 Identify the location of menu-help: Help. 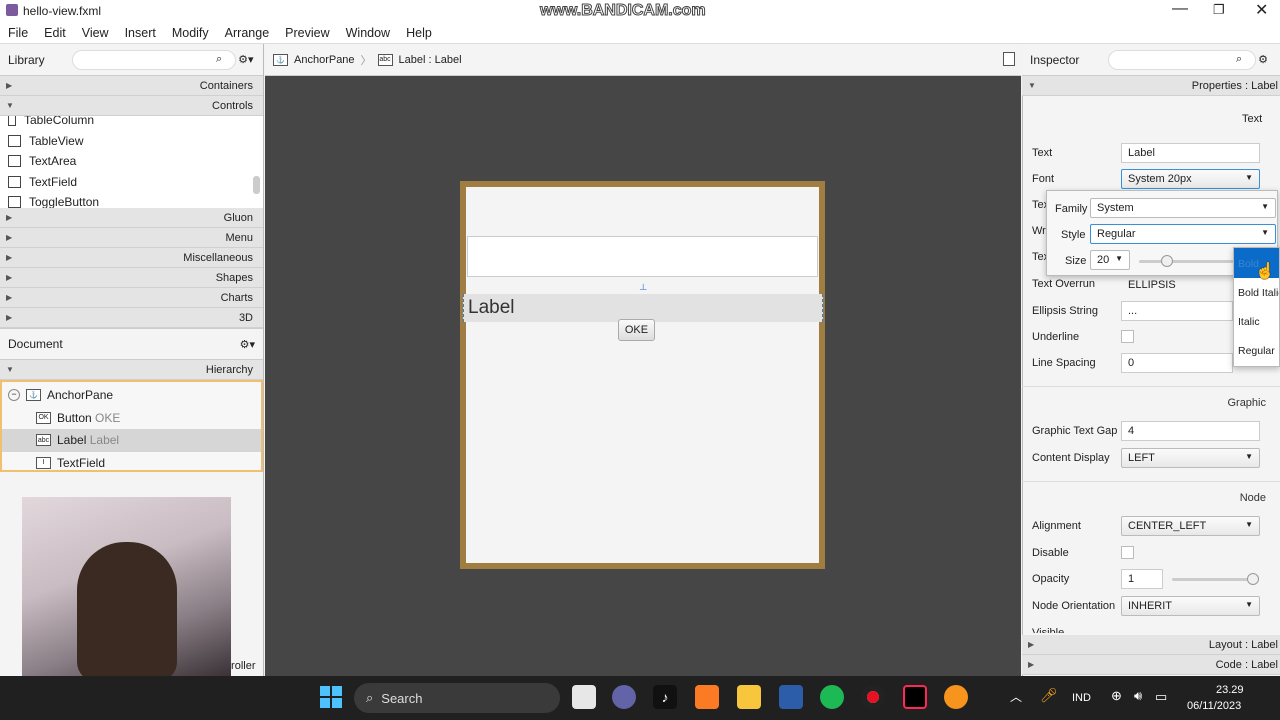
(419, 31).